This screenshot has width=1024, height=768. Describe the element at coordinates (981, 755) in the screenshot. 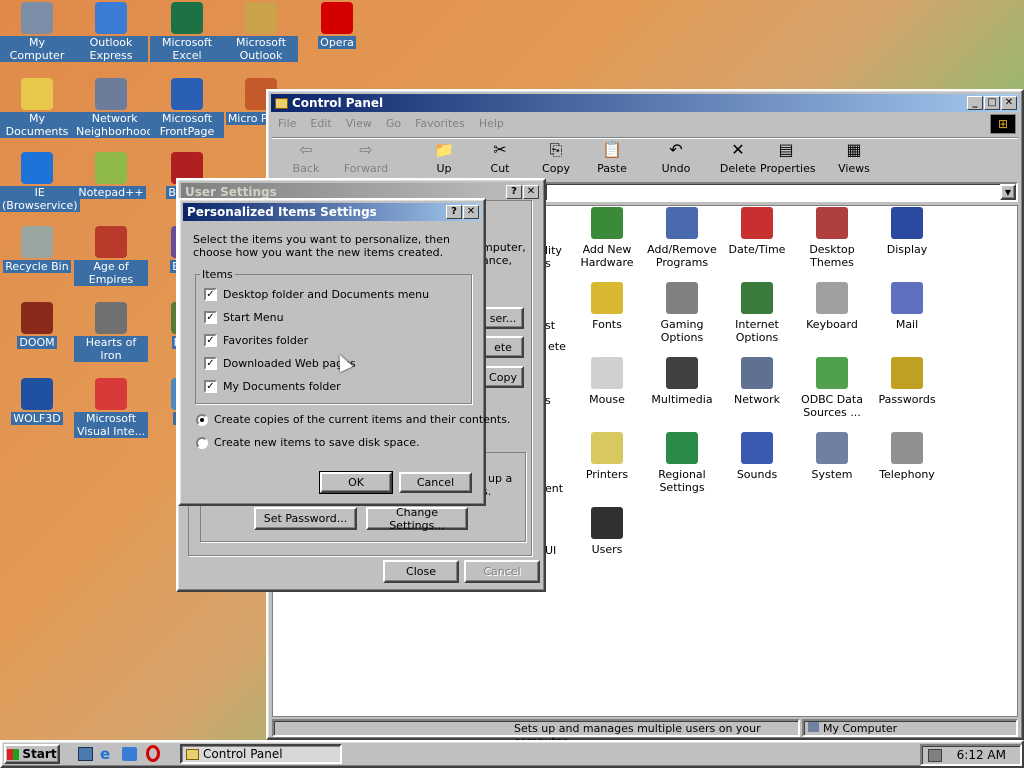

I see `clock: 6:12 AM` at that location.